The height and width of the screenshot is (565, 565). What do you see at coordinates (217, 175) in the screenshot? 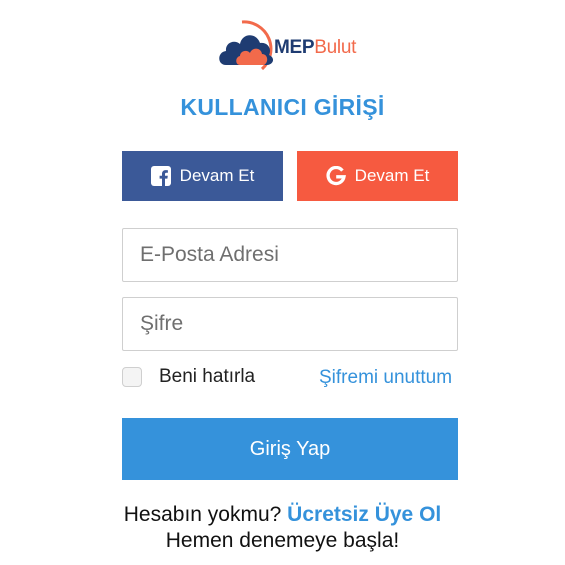
I see `facebook-button-label: Devam Et` at bounding box center [217, 175].